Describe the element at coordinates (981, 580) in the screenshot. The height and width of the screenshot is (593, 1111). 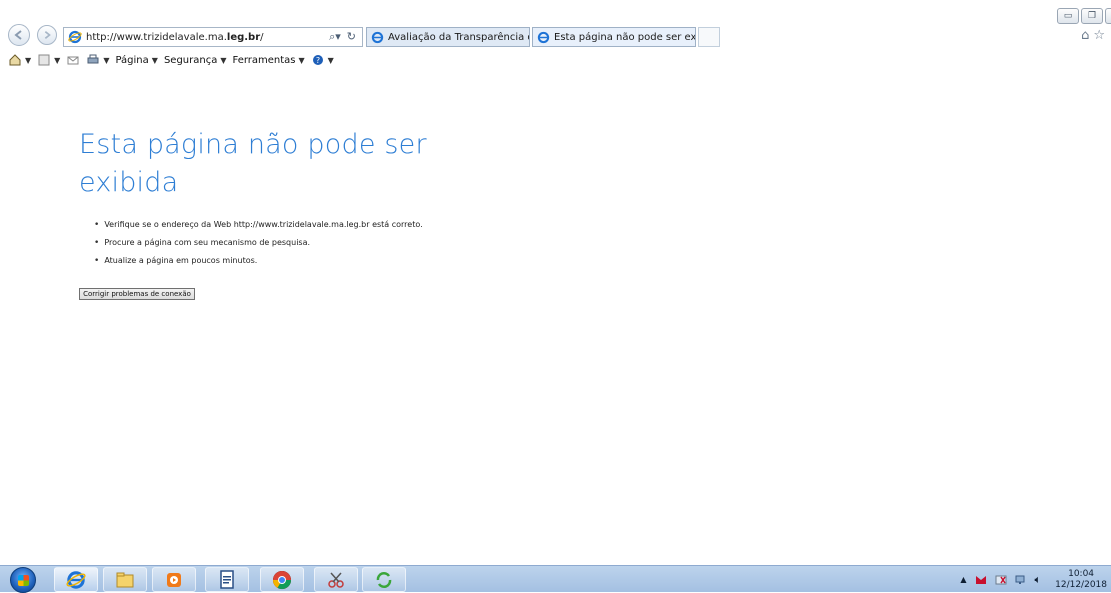
I see `mcafee-icon` at that location.